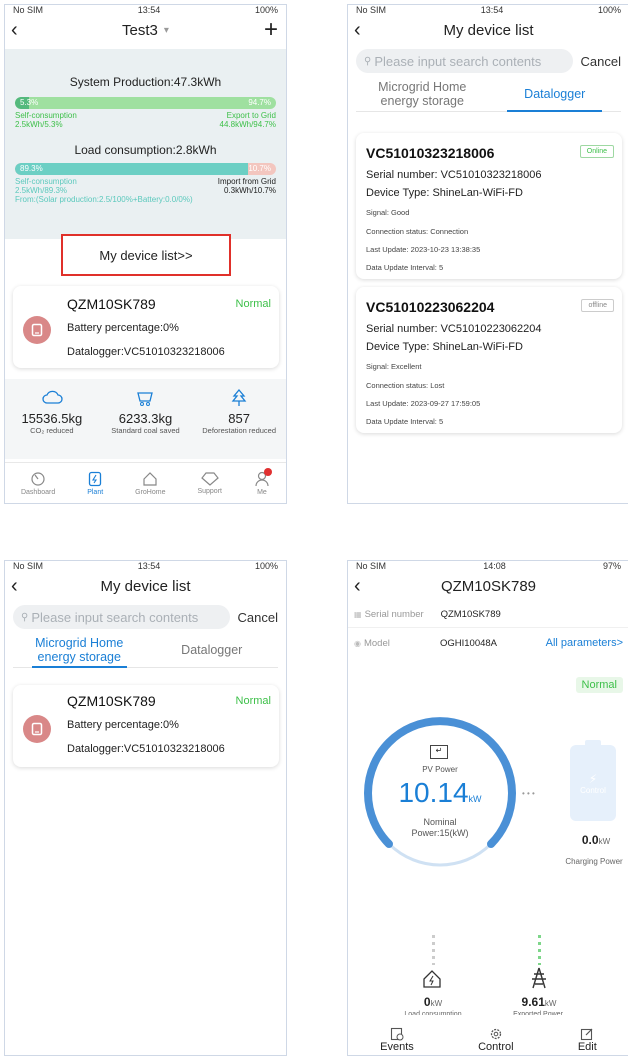 The image size is (628, 1060). Describe the element at coordinates (475, 799) in the screenshot. I see `pv-unit: kW` at that location.